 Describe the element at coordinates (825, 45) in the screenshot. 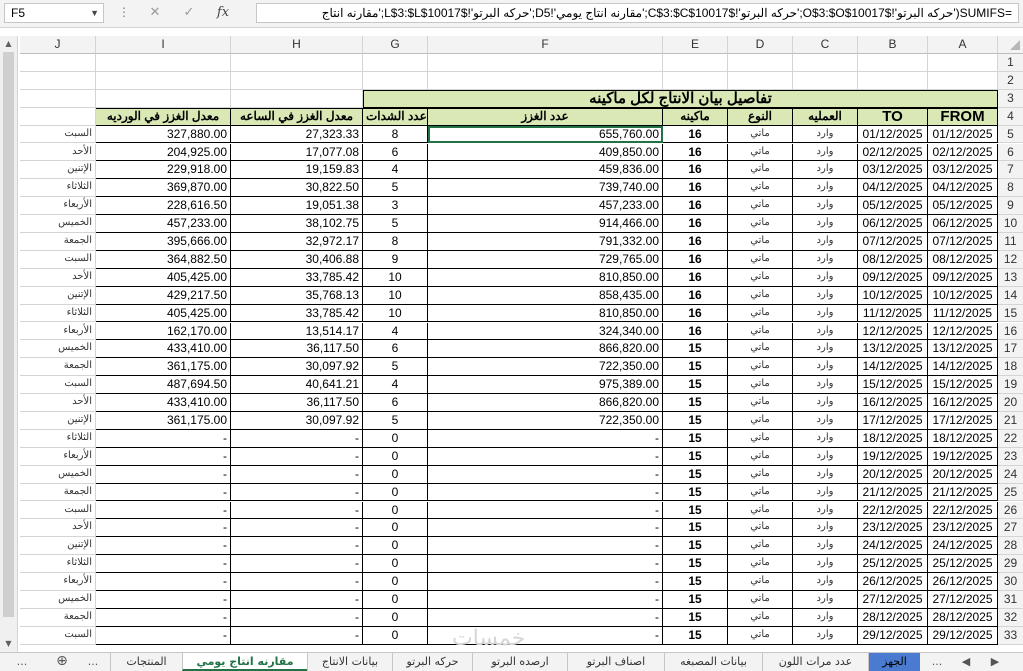

I see `column-header-c: C` at that location.